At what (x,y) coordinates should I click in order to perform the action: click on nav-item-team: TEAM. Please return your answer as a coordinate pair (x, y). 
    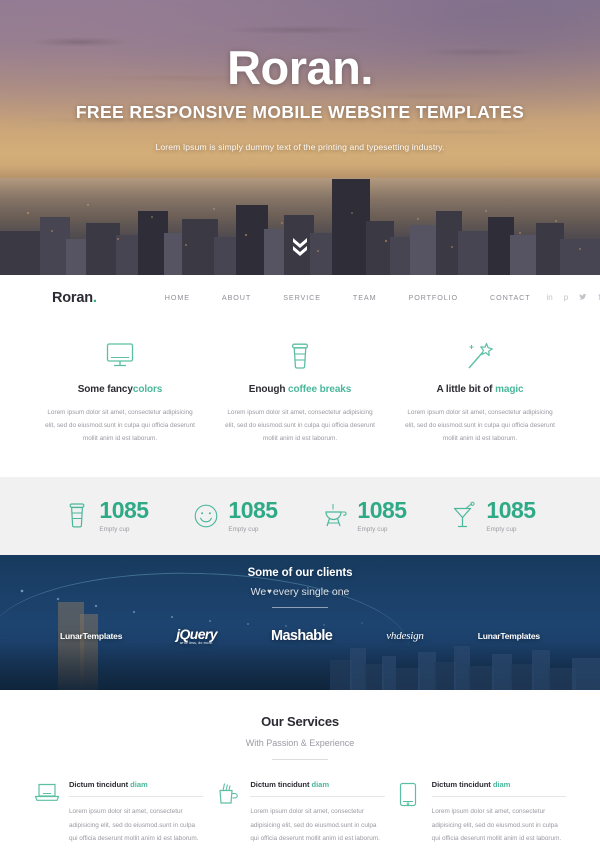
    Looking at the image, I should click on (365, 297).